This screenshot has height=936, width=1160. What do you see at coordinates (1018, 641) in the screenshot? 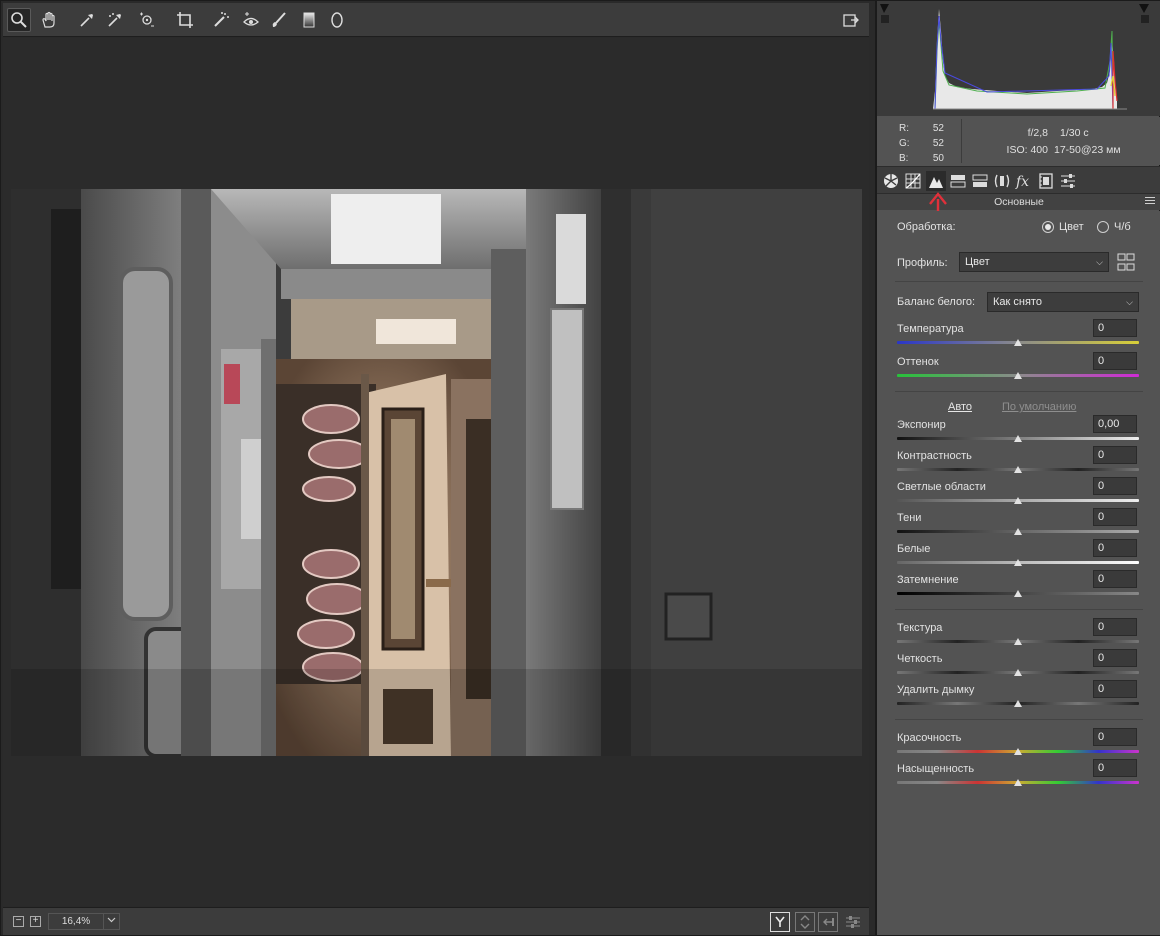
I see `texture-thumb` at bounding box center [1018, 641].